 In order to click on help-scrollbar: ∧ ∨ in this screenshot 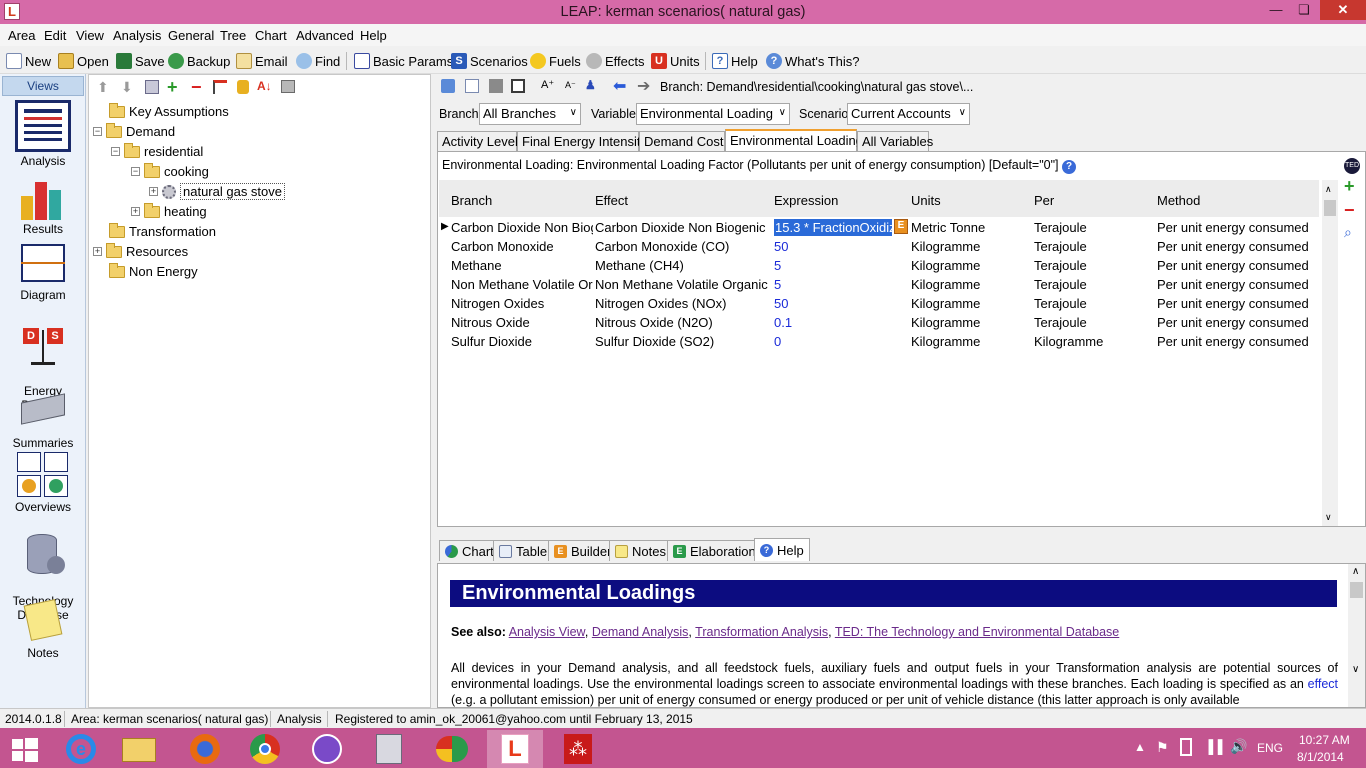, I will do `click(1356, 635)`.